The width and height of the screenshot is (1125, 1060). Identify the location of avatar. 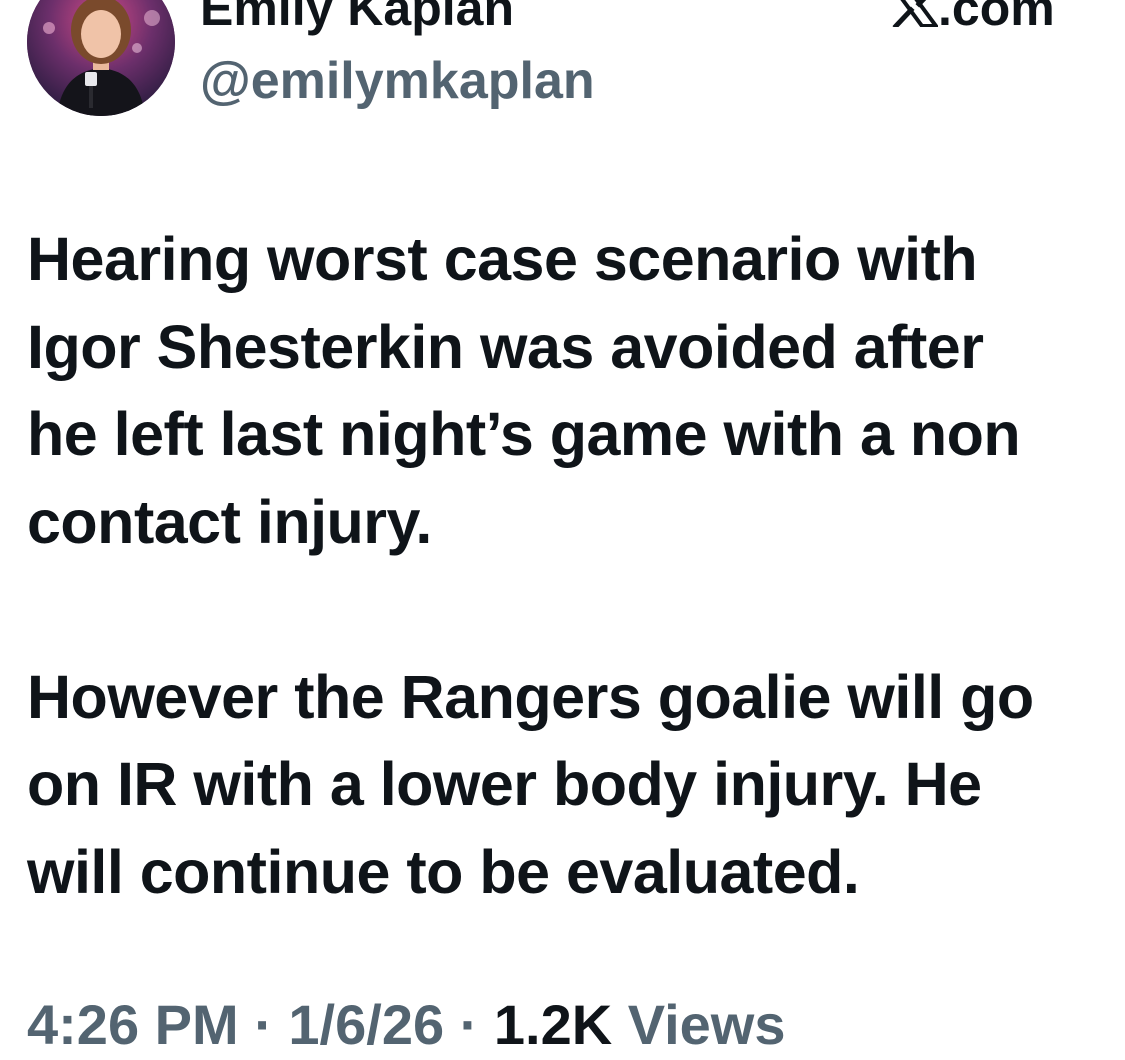
(101, 58).